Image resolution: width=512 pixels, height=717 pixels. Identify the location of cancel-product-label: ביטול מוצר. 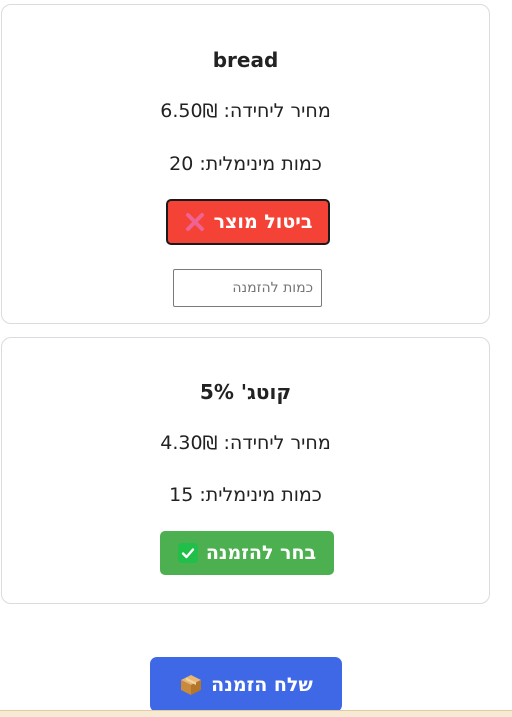
(263, 222).